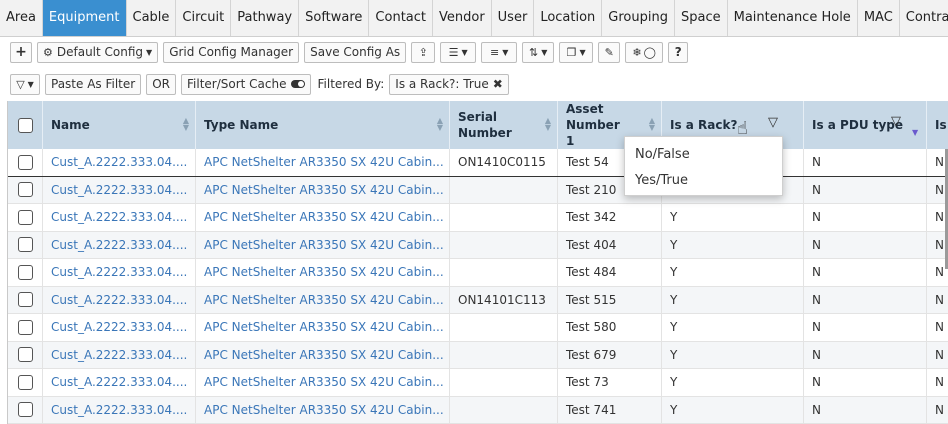 The width and height of the screenshot is (948, 424). Describe the element at coordinates (355, 52) in the screenshot. I see `save-config-as-button: Save Config As` at that location.